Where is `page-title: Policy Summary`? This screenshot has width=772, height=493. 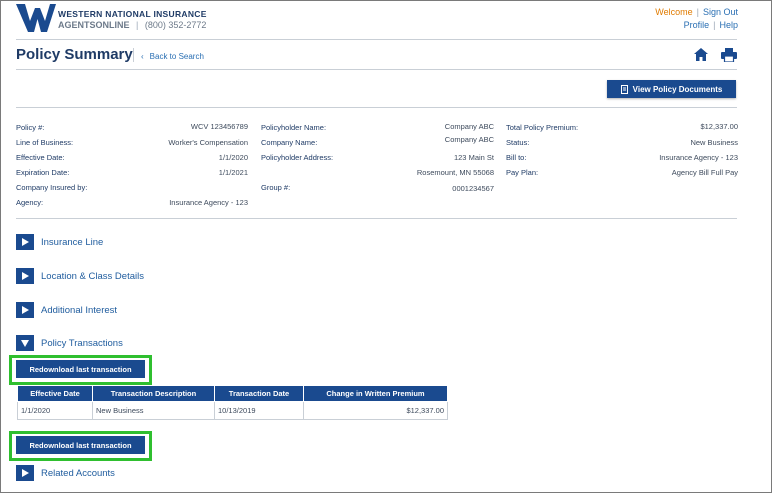 page-title: Policy Summary is located at coordinates (74, 54).